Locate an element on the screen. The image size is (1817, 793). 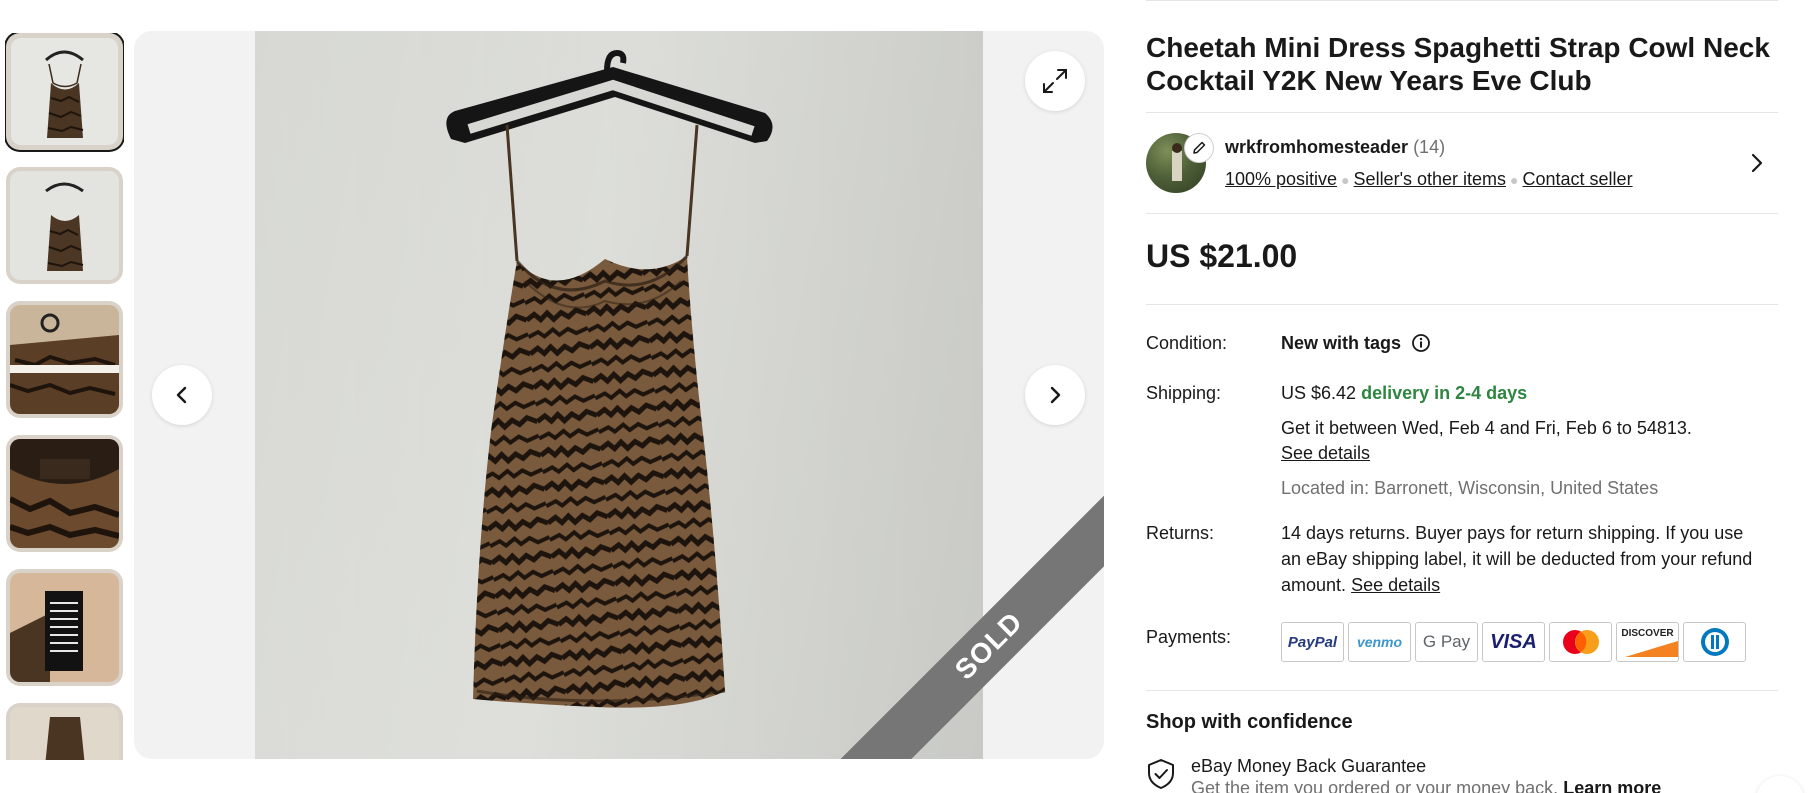
venmo-icon: venmo is located at coordinates (1379, 642).